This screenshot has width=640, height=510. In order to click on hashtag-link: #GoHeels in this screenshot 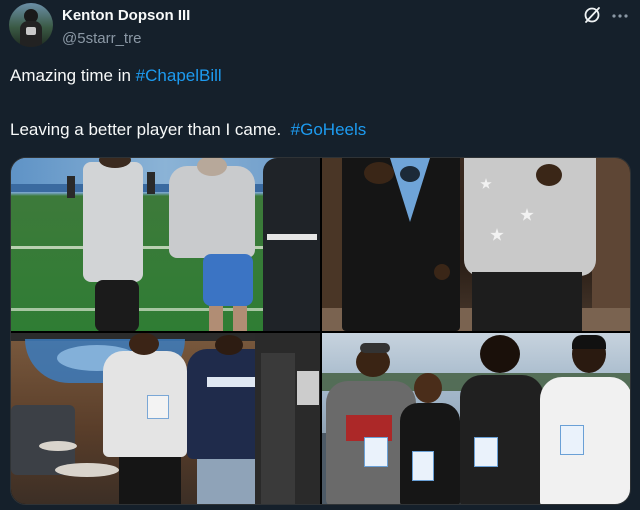, I will do `click(329, 129)`.